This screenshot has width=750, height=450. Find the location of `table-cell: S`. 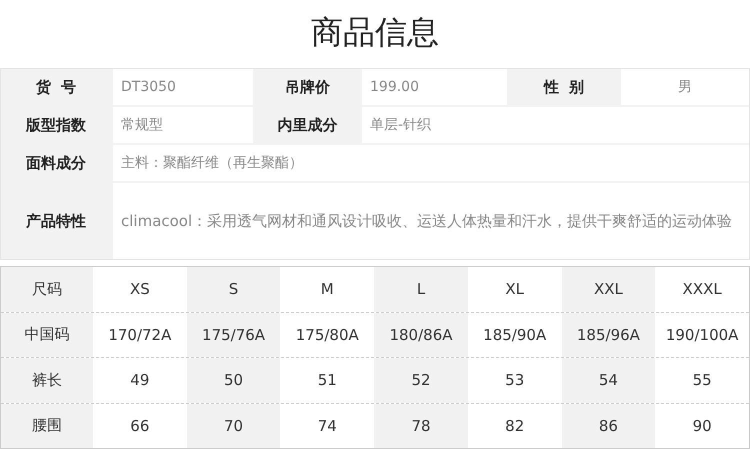

table-cell: S is located at coordinates (233, 289).